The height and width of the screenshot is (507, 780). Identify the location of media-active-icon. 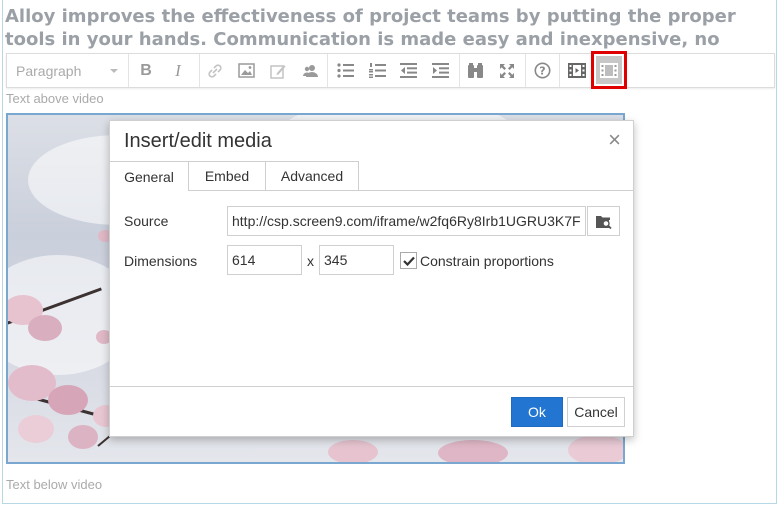
(609, 70).